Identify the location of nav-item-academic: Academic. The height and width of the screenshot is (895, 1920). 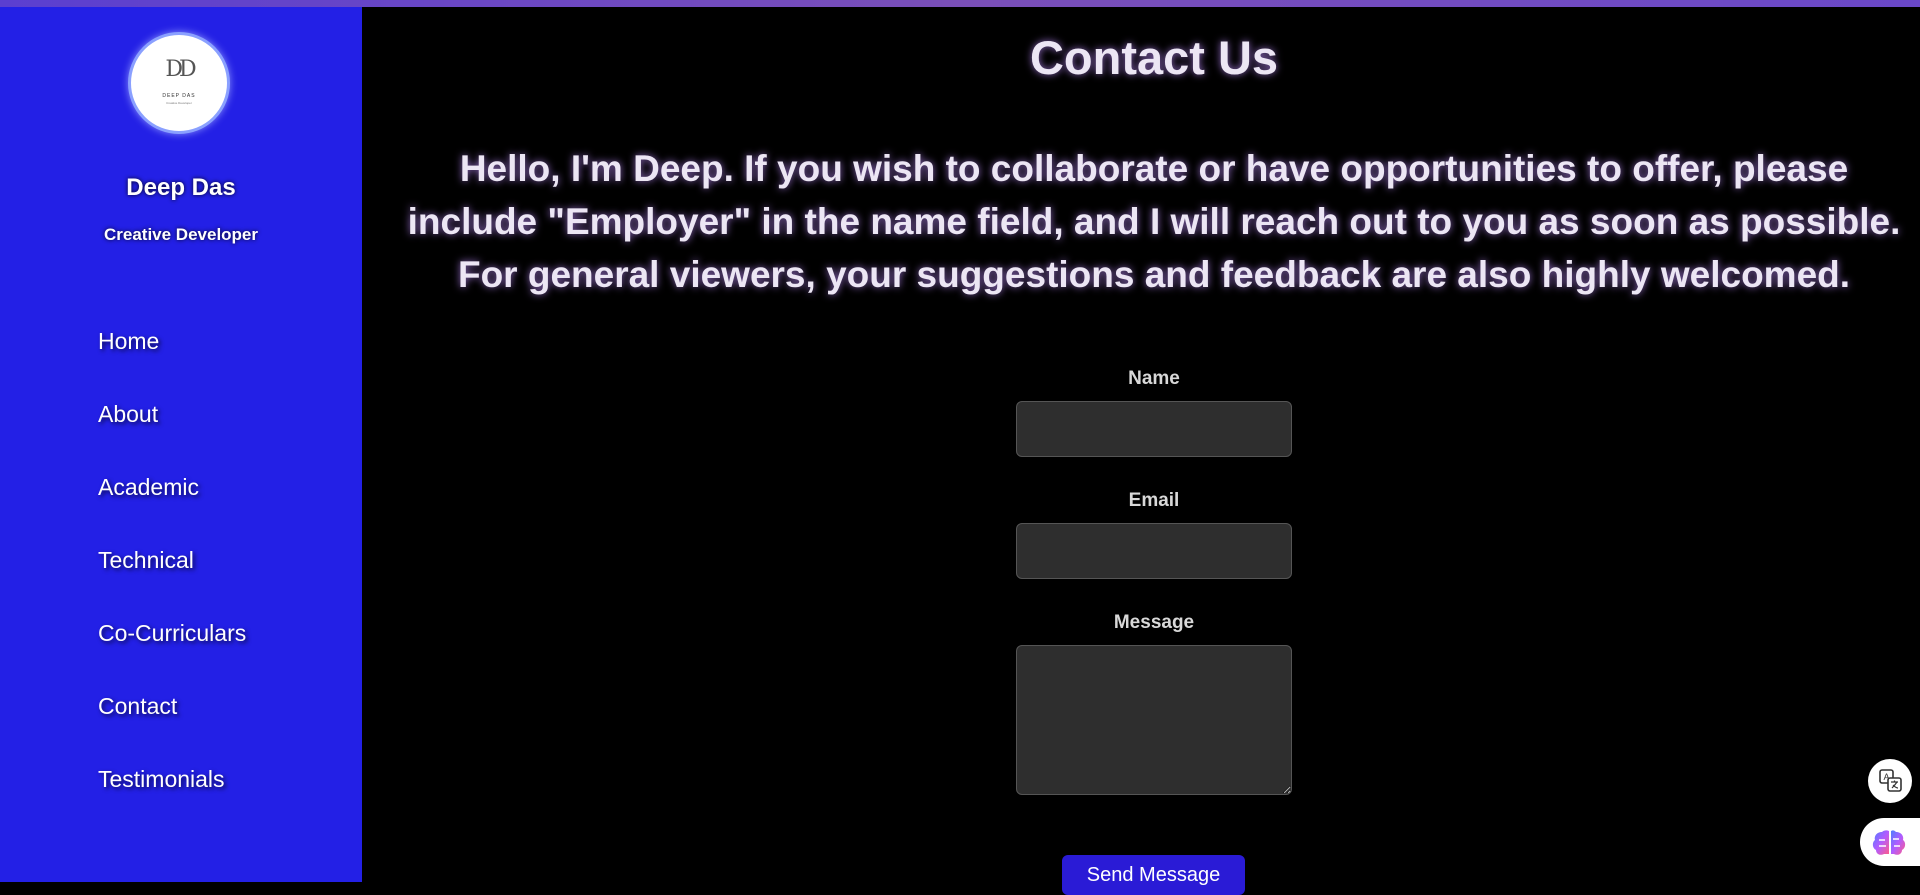
(172, 510).